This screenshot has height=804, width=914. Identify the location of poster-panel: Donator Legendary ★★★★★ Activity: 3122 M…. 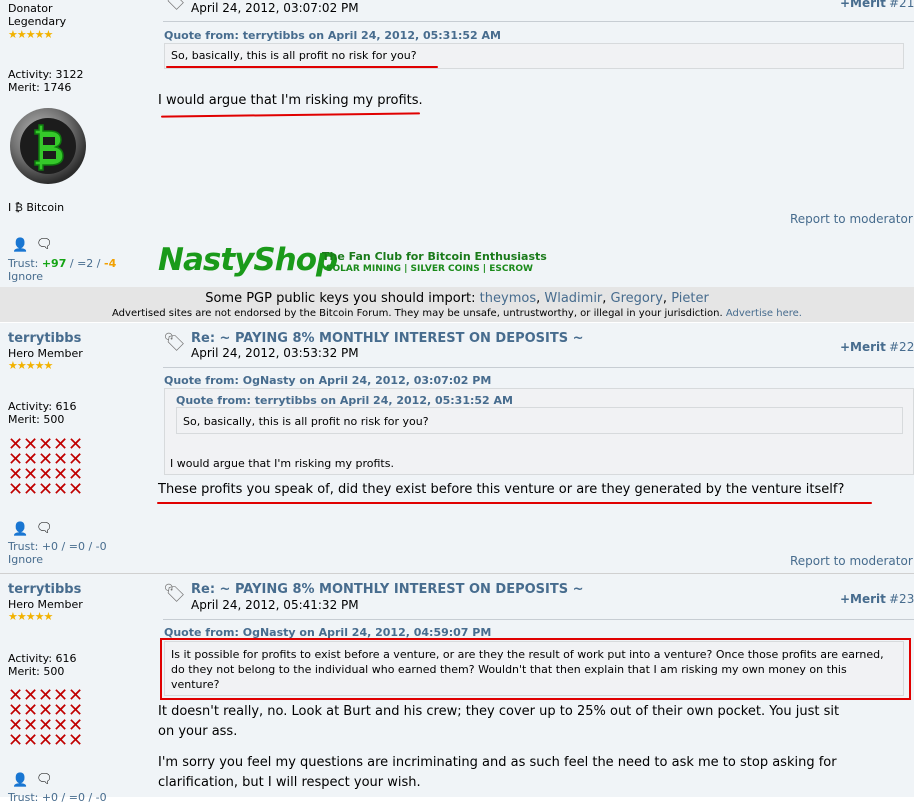
(77, 143).